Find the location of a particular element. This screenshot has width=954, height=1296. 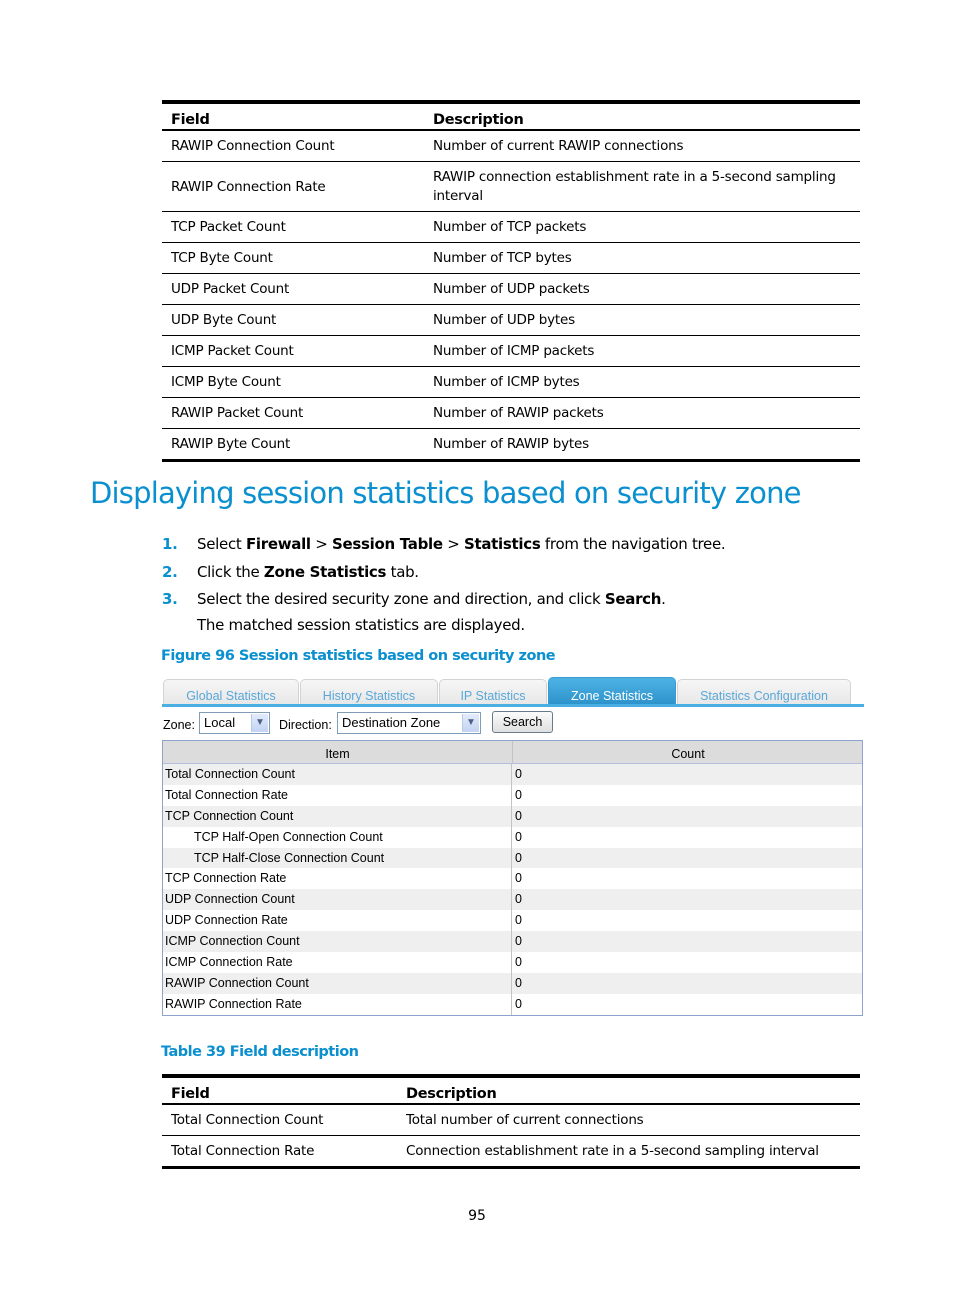

grid-row: TCP Connection Count 0 is located at coordinates (512, 816).